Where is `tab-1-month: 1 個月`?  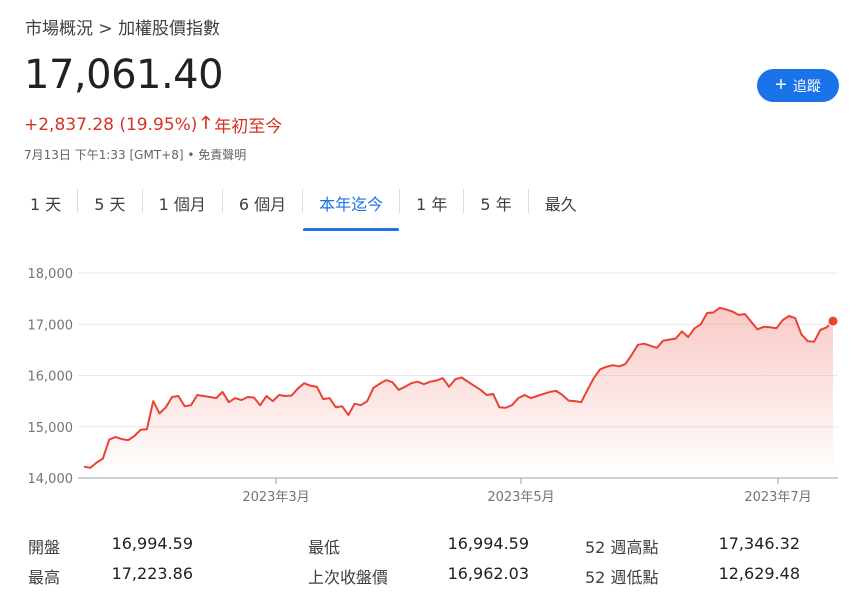 tab-1-month: 1 個月 is located at coordinates (182, 205).